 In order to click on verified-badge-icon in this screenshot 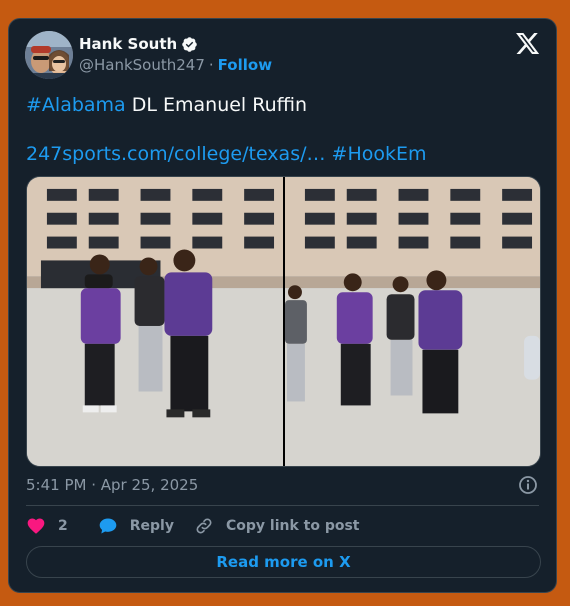, I will do `click(189, 44)`.